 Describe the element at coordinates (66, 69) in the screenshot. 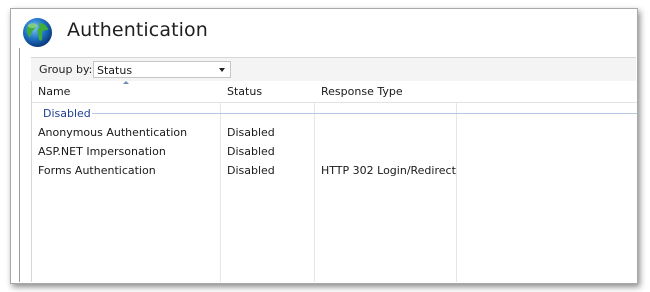

I see `group-by-label: Group by:` at that location.